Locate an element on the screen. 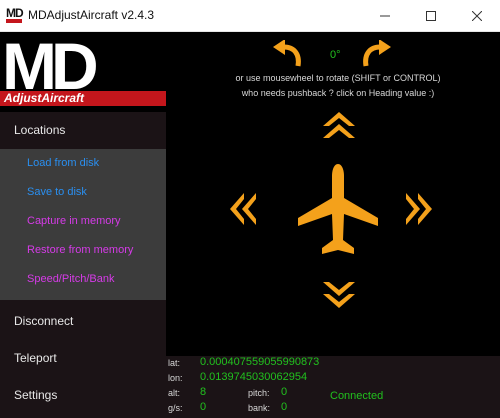 This screenshot has width=500, height=418. menu-item-locations: Locations is located at coordinates (83, 130).